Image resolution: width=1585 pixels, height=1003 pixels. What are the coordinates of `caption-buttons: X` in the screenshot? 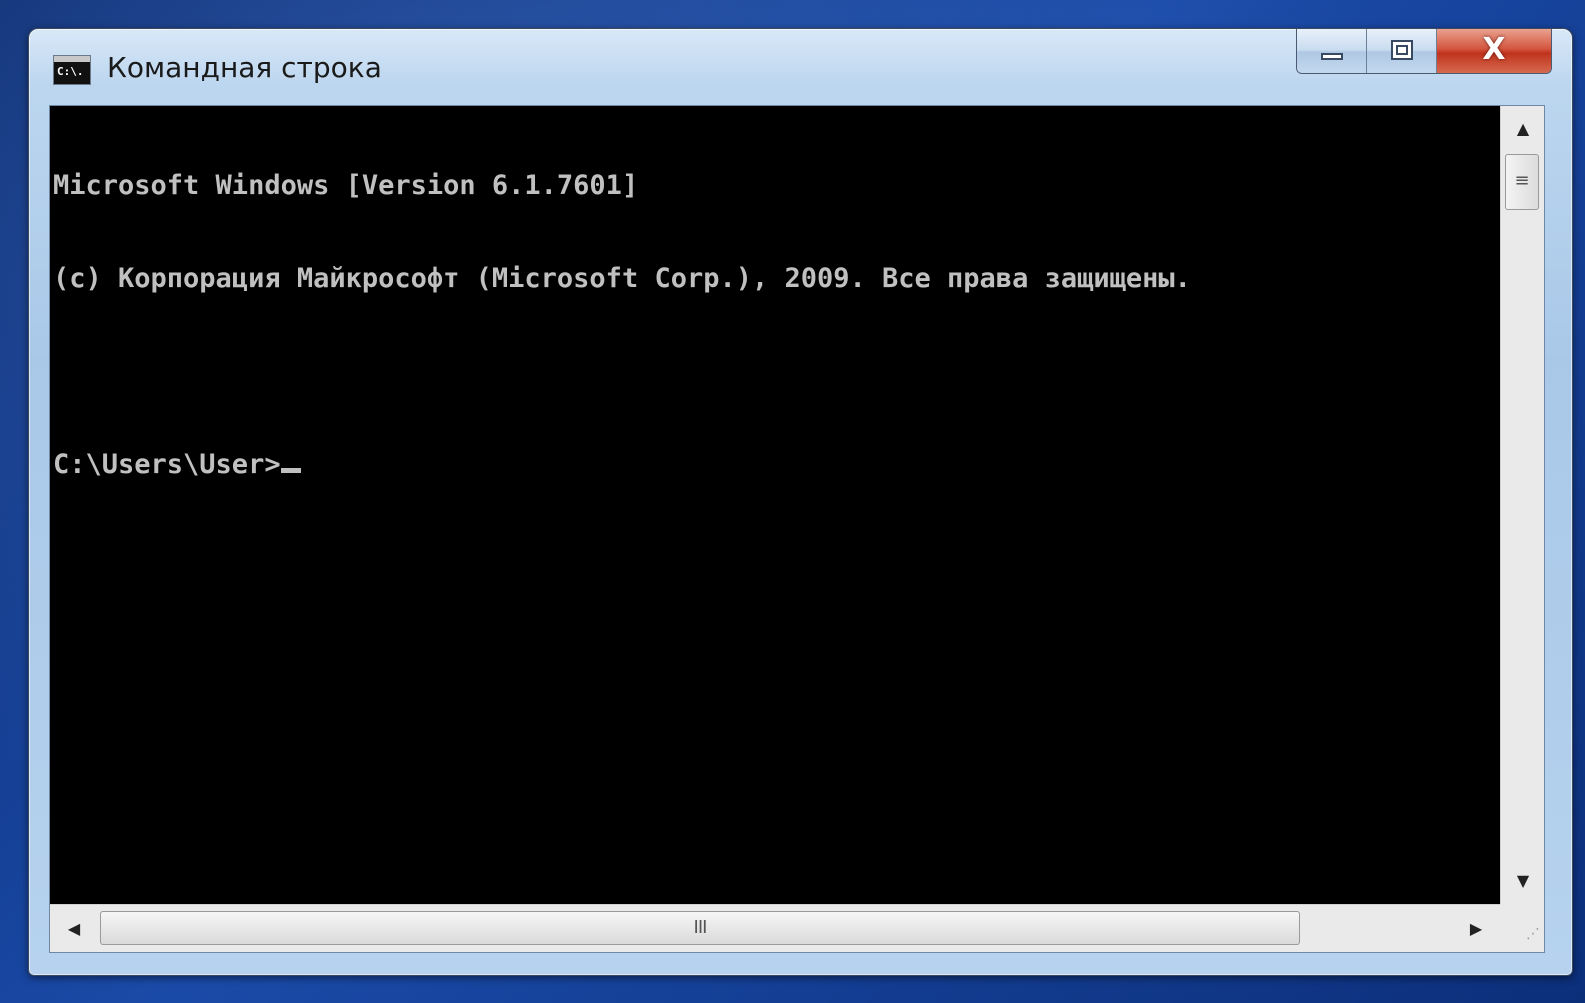 It's located at (1424, 51).